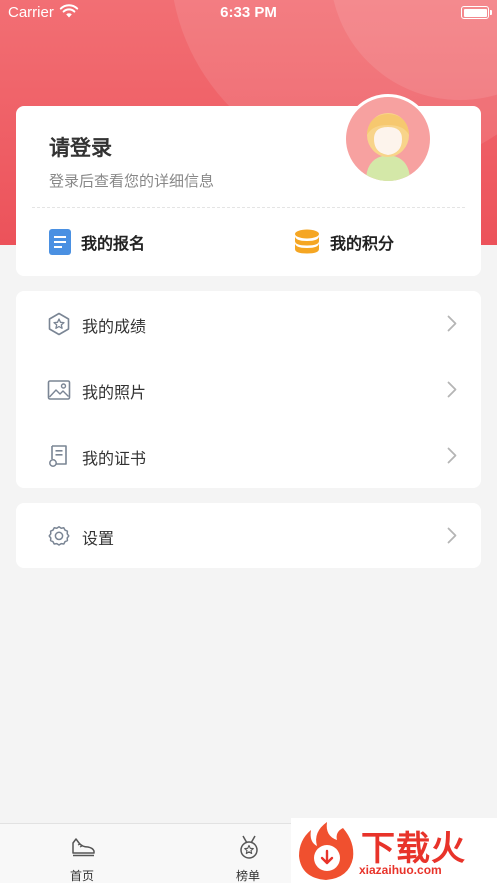 This screenshot has height=883, width=497. What do you see at coordinates (132, 181) in the screenshot?
I see `login-subtitle: 登录后查看您的详细信息` at bounding box center [132, 181].